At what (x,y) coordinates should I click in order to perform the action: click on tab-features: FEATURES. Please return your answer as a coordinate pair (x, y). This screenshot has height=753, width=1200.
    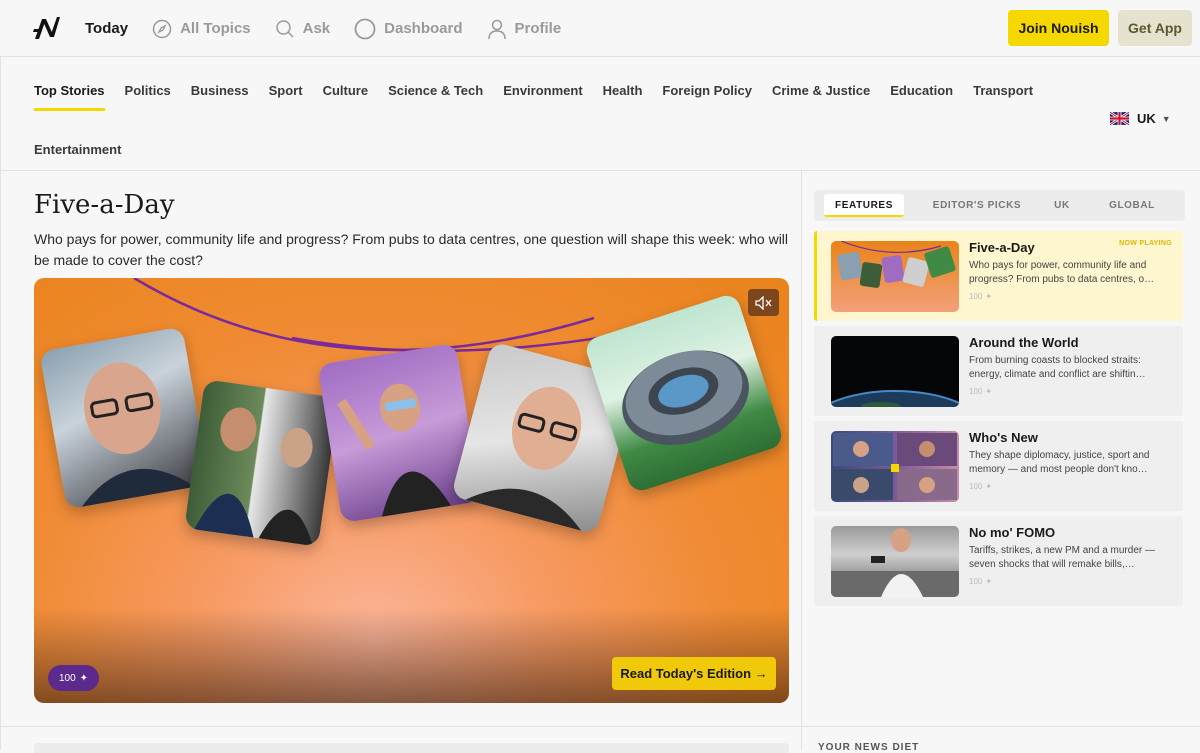
    Looking at the image, I should click on (864, 205).